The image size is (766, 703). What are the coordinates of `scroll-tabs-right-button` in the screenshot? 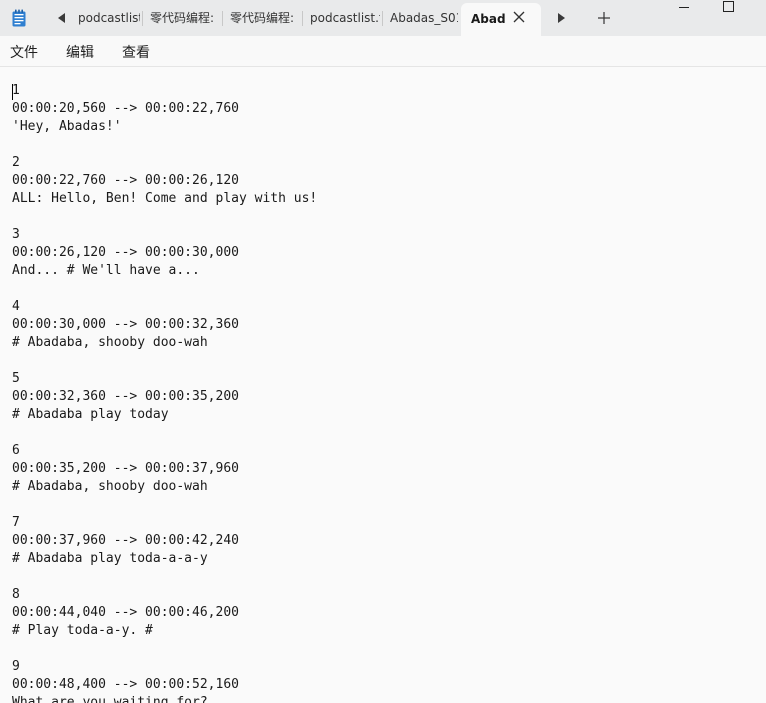 It's located at (562, 18).